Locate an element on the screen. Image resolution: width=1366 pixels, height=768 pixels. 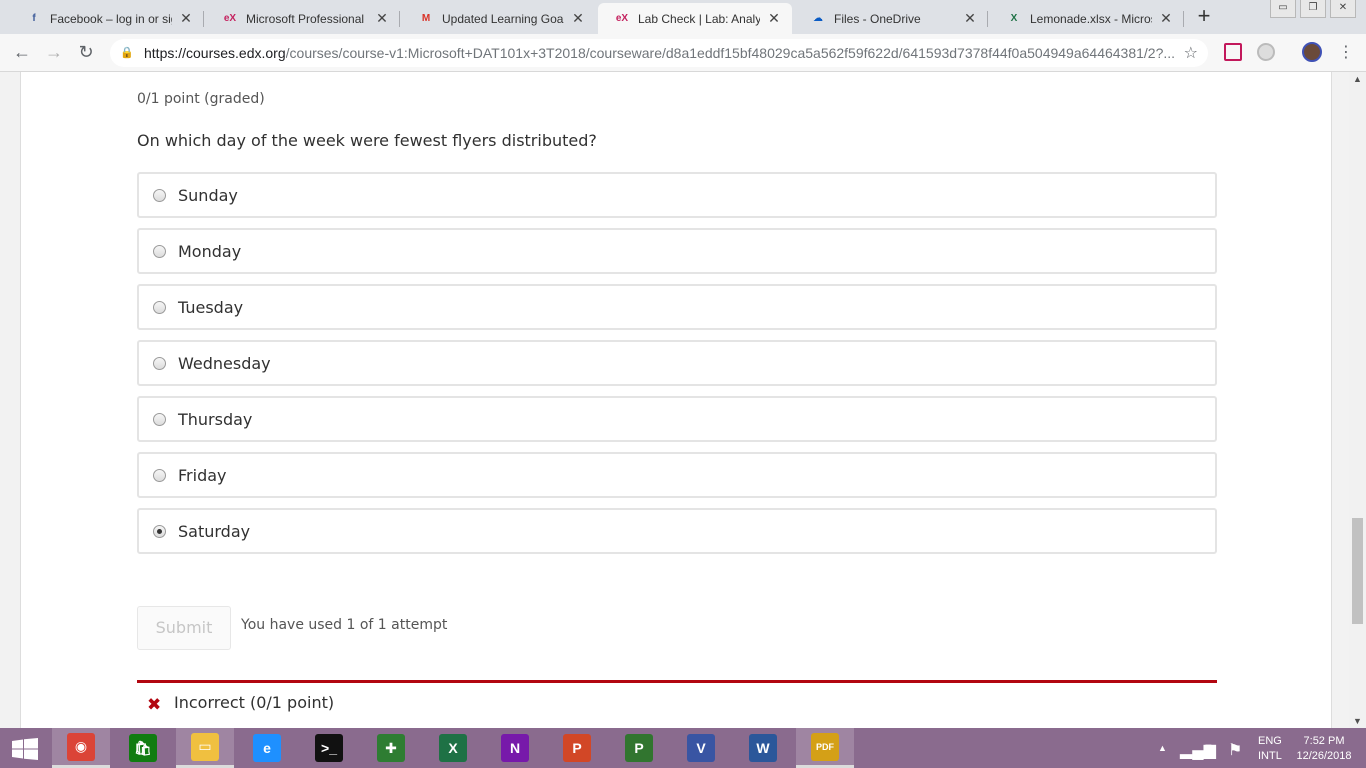
battery-icon: ▯ is located at coordinates (1208, 750).